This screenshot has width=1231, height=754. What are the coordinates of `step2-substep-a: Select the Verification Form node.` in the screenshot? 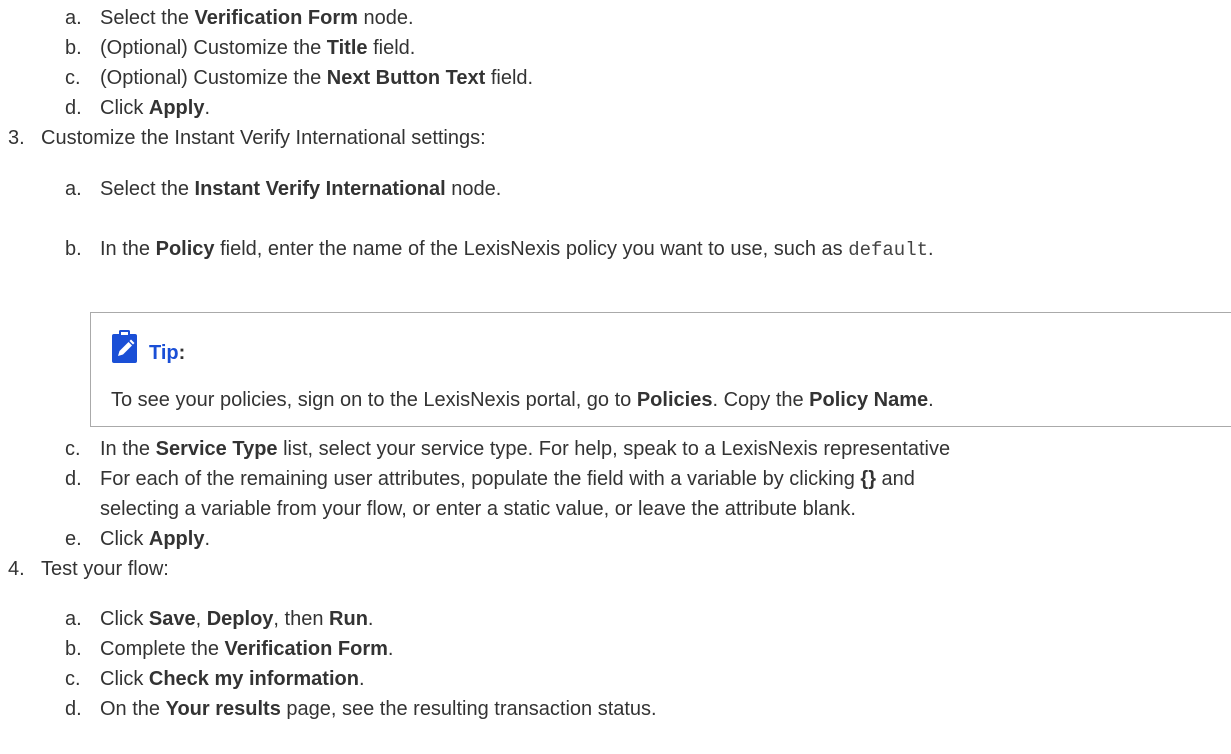 It's located at (257, 18).